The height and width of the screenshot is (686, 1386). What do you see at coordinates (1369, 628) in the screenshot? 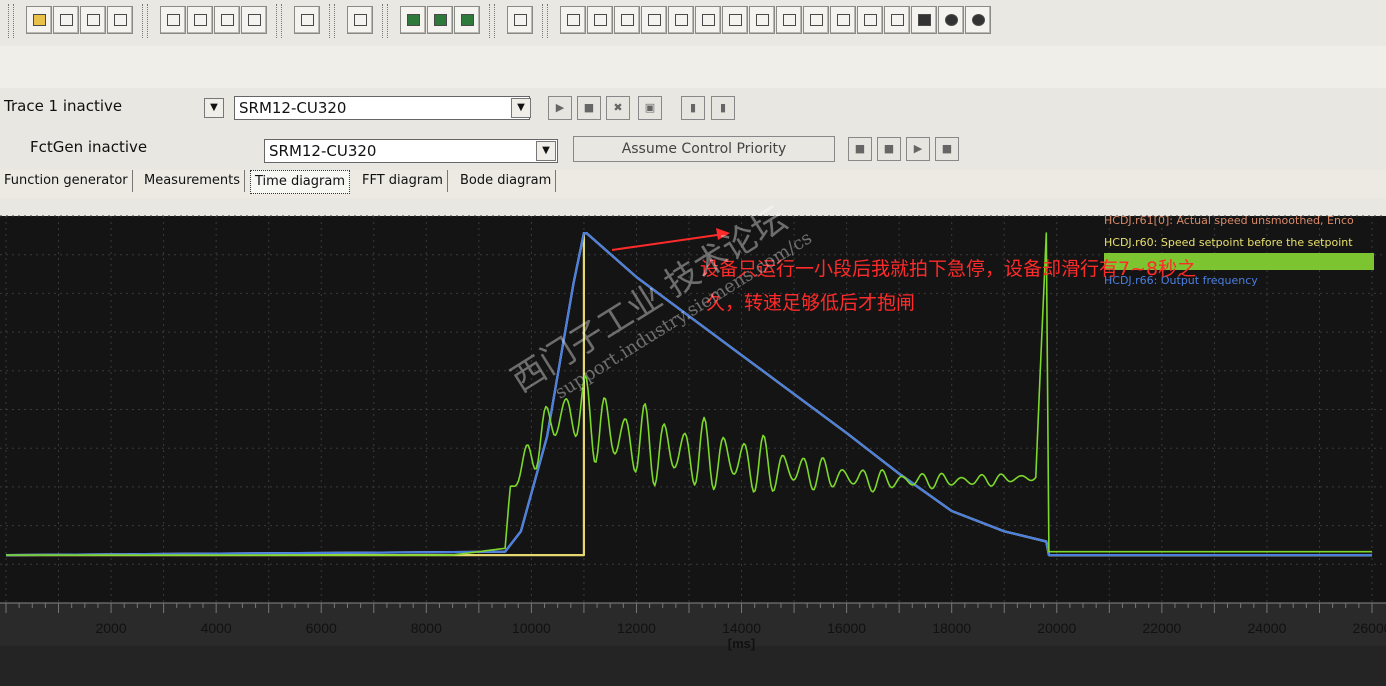
I see `x-tick-label: 26000` at bounding box center [1369, 628].